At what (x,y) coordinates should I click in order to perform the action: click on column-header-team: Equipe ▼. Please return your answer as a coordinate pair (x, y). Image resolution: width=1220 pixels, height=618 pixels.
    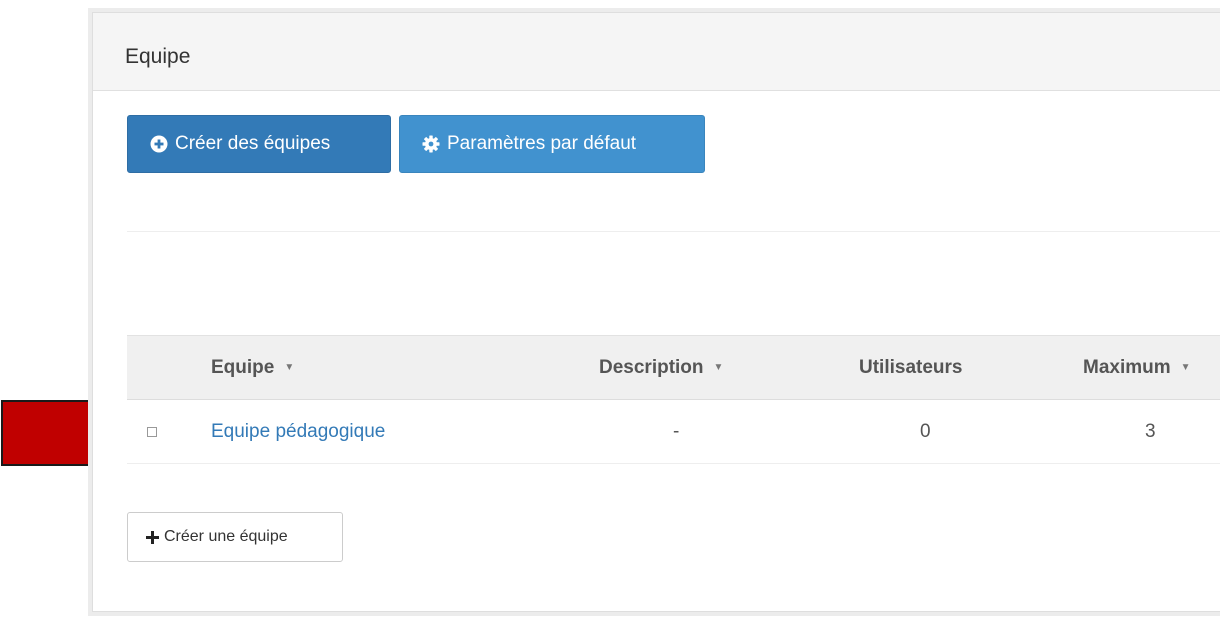
    Looking at the image, I should click on (252, 367).